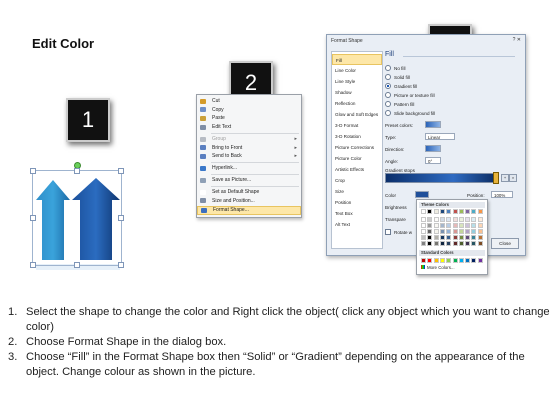  I want to click on category-crop: Crop, so click(357, 180).